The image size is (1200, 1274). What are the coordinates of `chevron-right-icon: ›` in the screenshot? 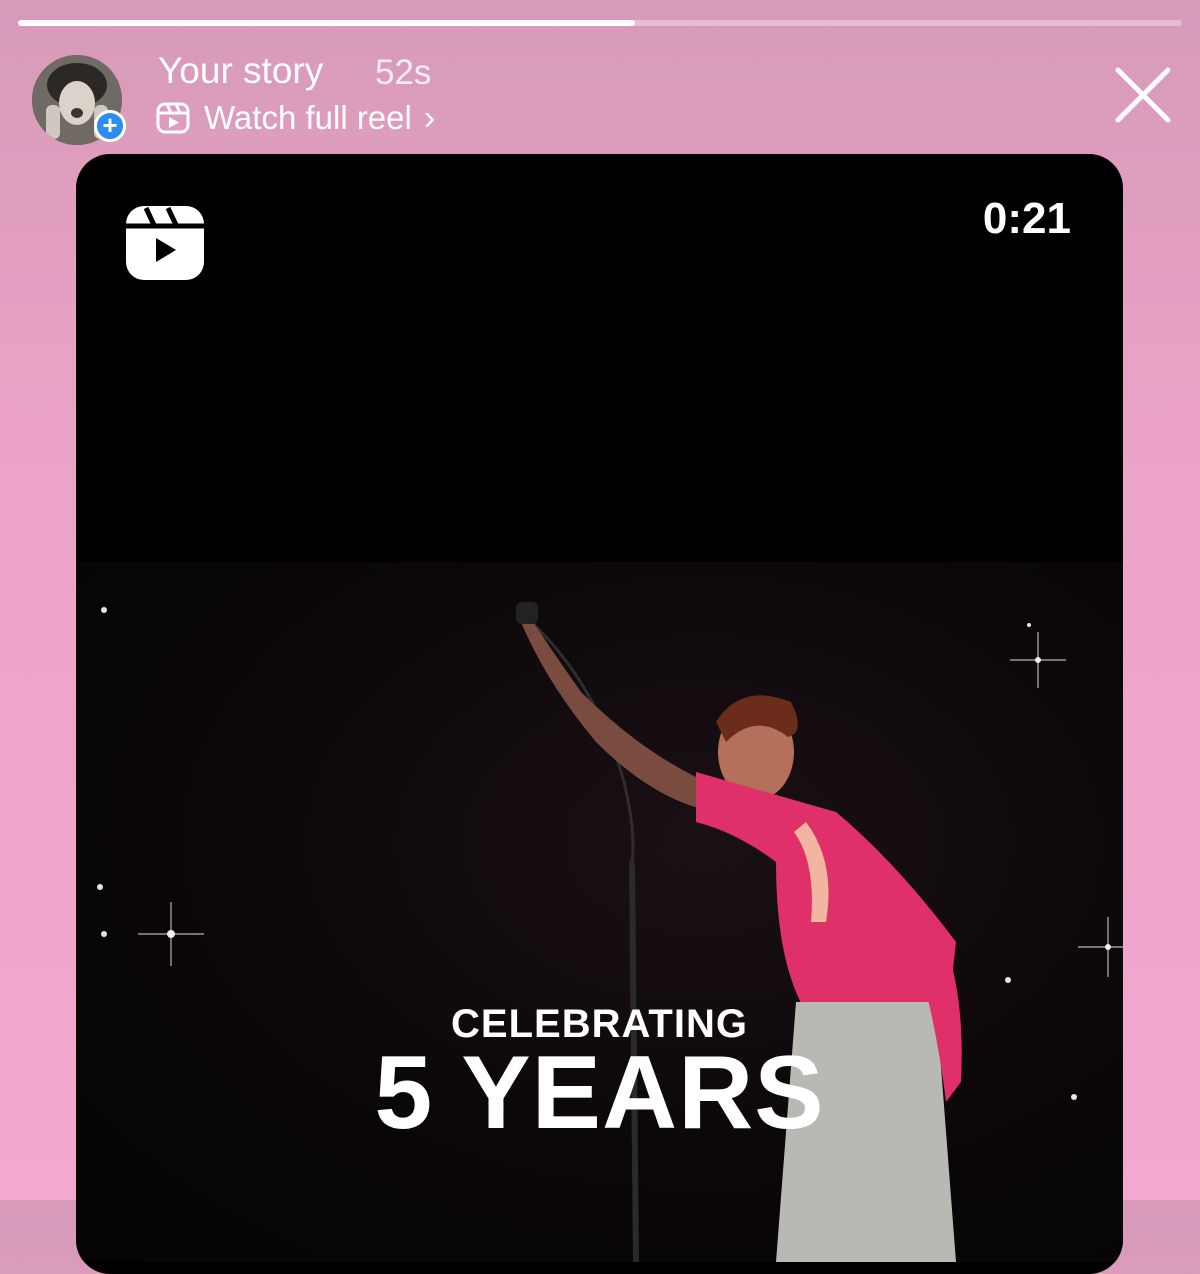 It's located at (429, 117).